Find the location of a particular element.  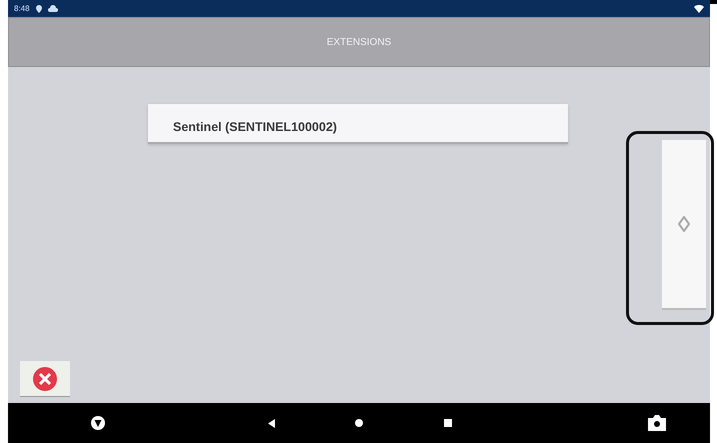

diamond-icon is located at coordinates (684, 224).